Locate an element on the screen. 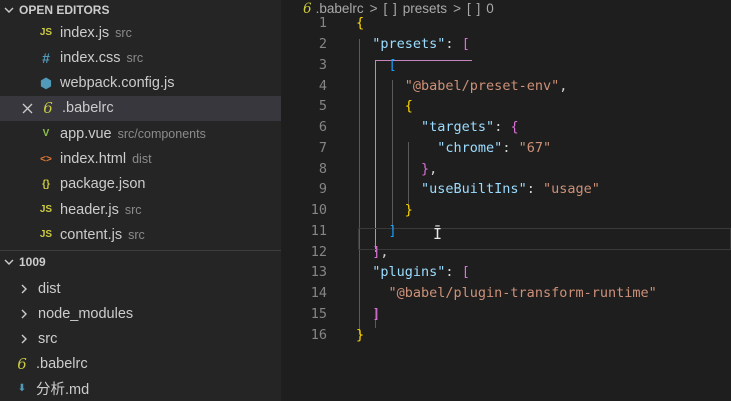  js-icon: JS is located at coordinates (46, 235).